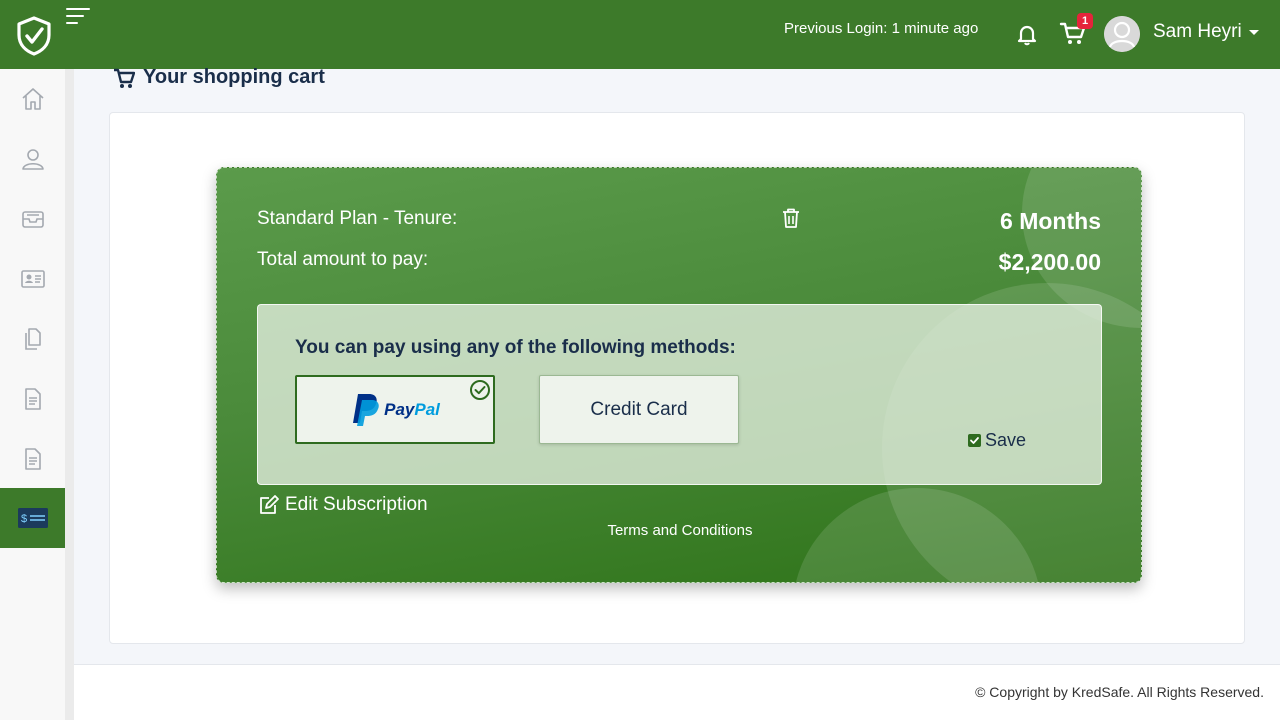  I want to click on edit-subscription-link: Edit Subscription, so click(342, 505).